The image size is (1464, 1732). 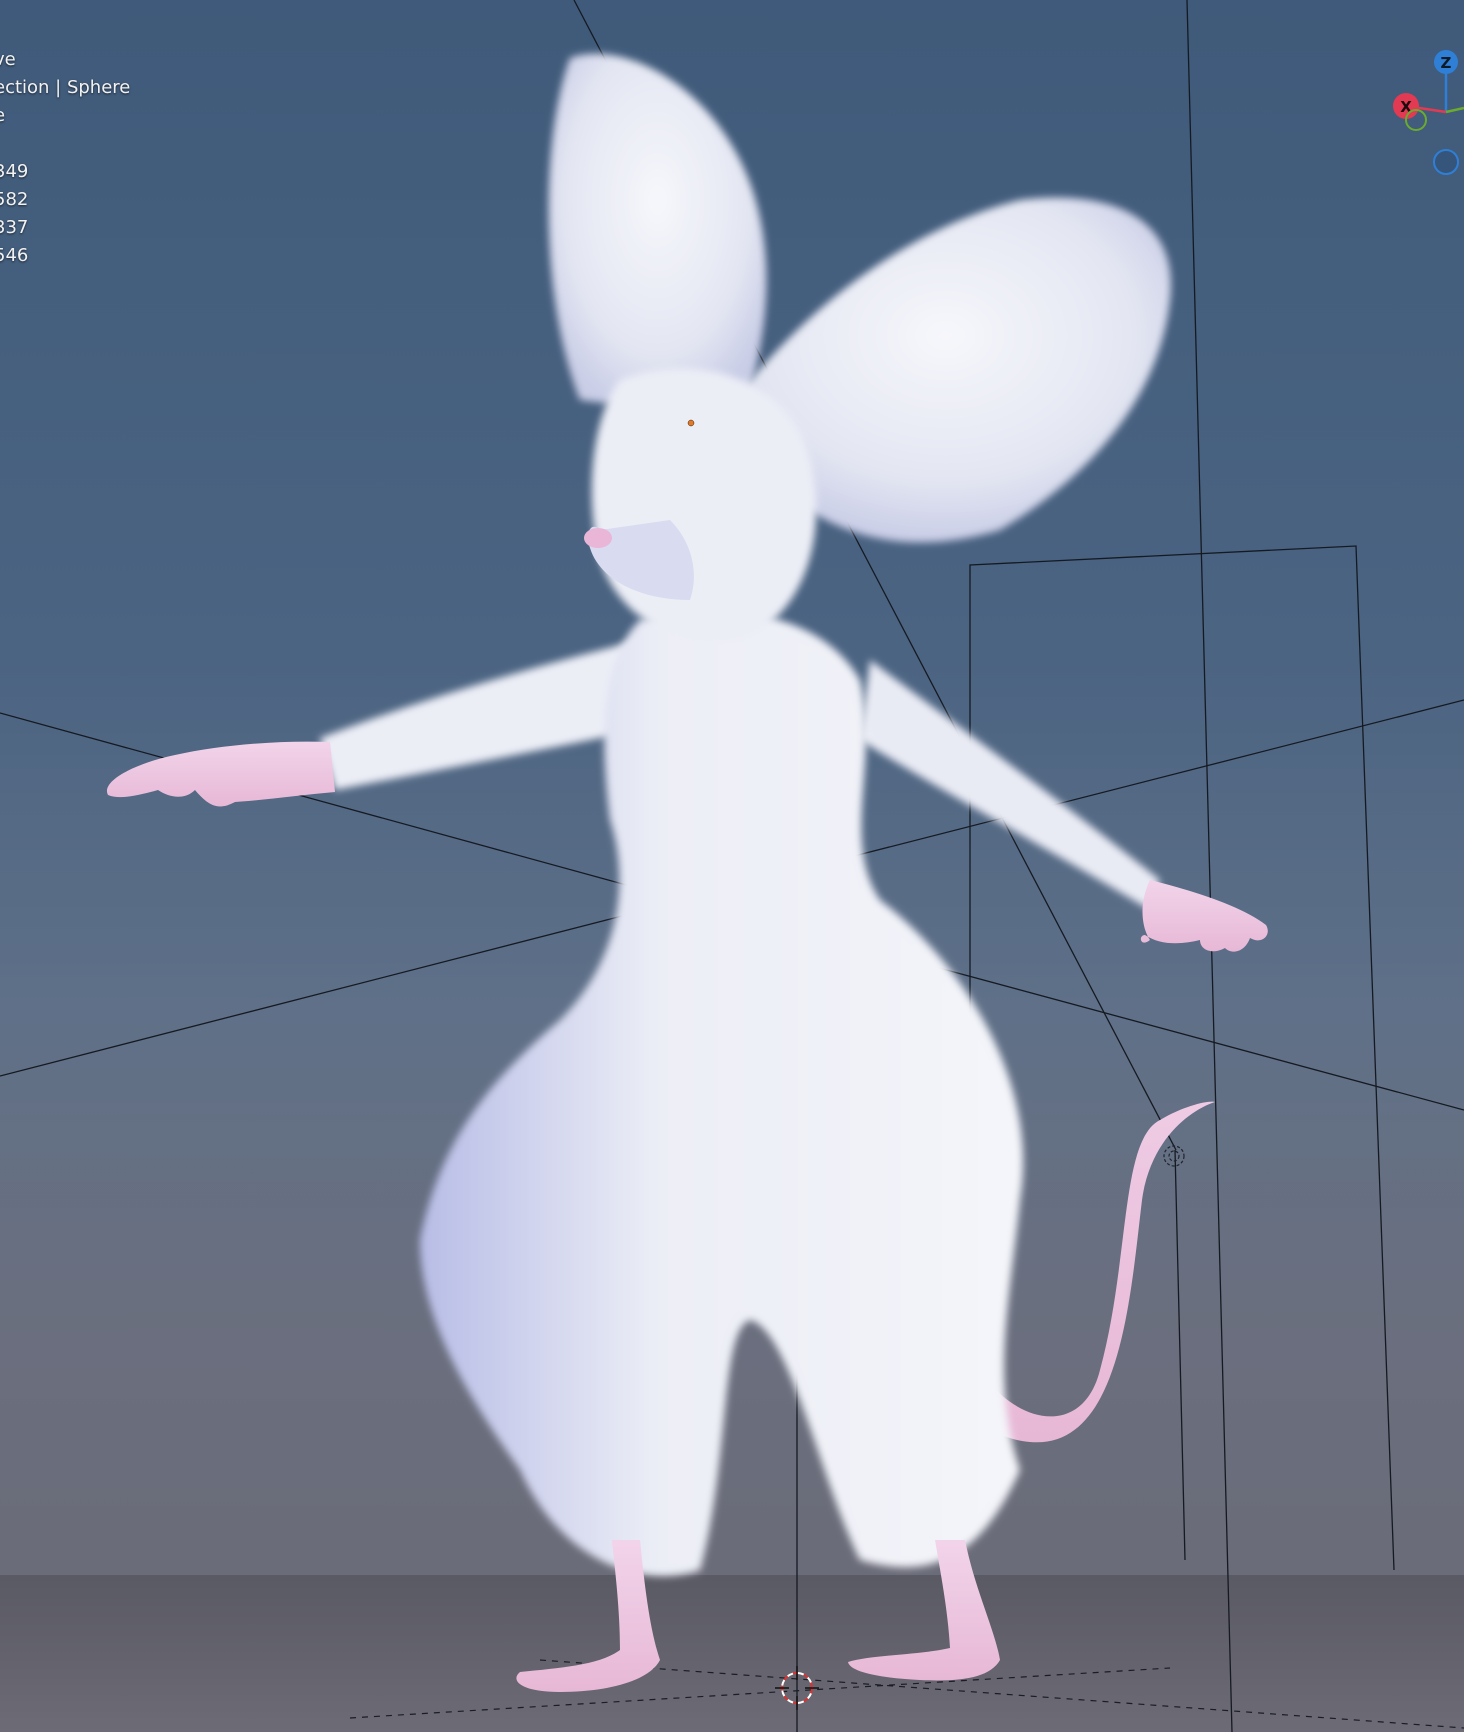 What do you see at coordinates (14, 255) in the screenshot?
I see `stat-line-faces: 546` at bounding box center [14, 255].